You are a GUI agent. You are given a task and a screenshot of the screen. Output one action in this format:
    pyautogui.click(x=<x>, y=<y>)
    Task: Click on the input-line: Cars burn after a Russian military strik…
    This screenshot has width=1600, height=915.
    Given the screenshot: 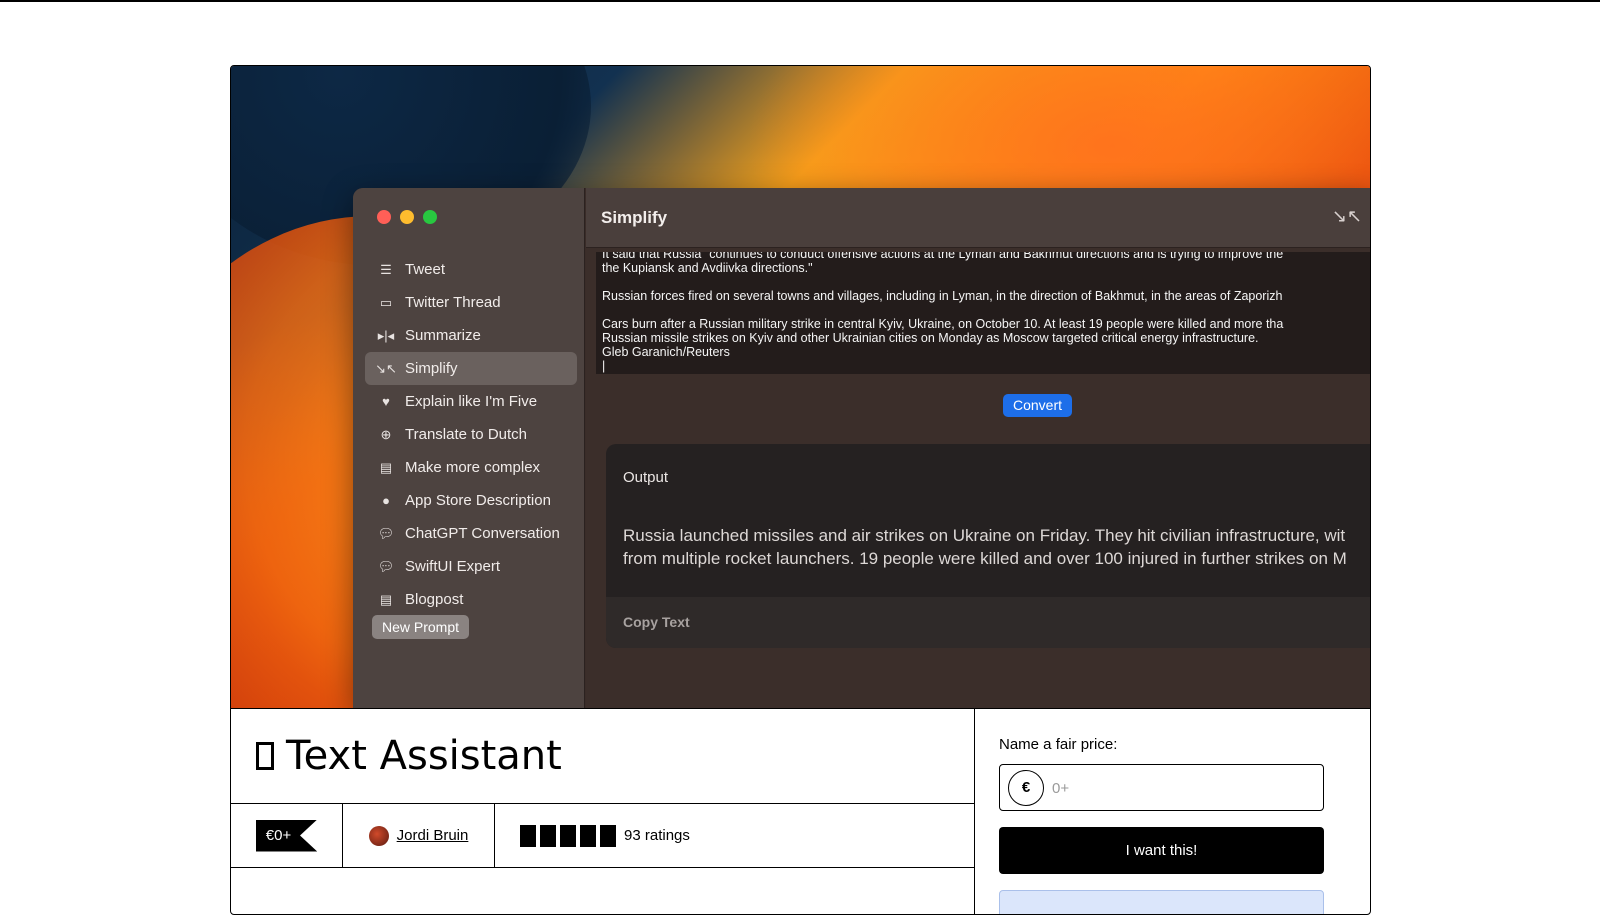 What is the action you would take?
    pyautogui.click(x=943, y=324)
    